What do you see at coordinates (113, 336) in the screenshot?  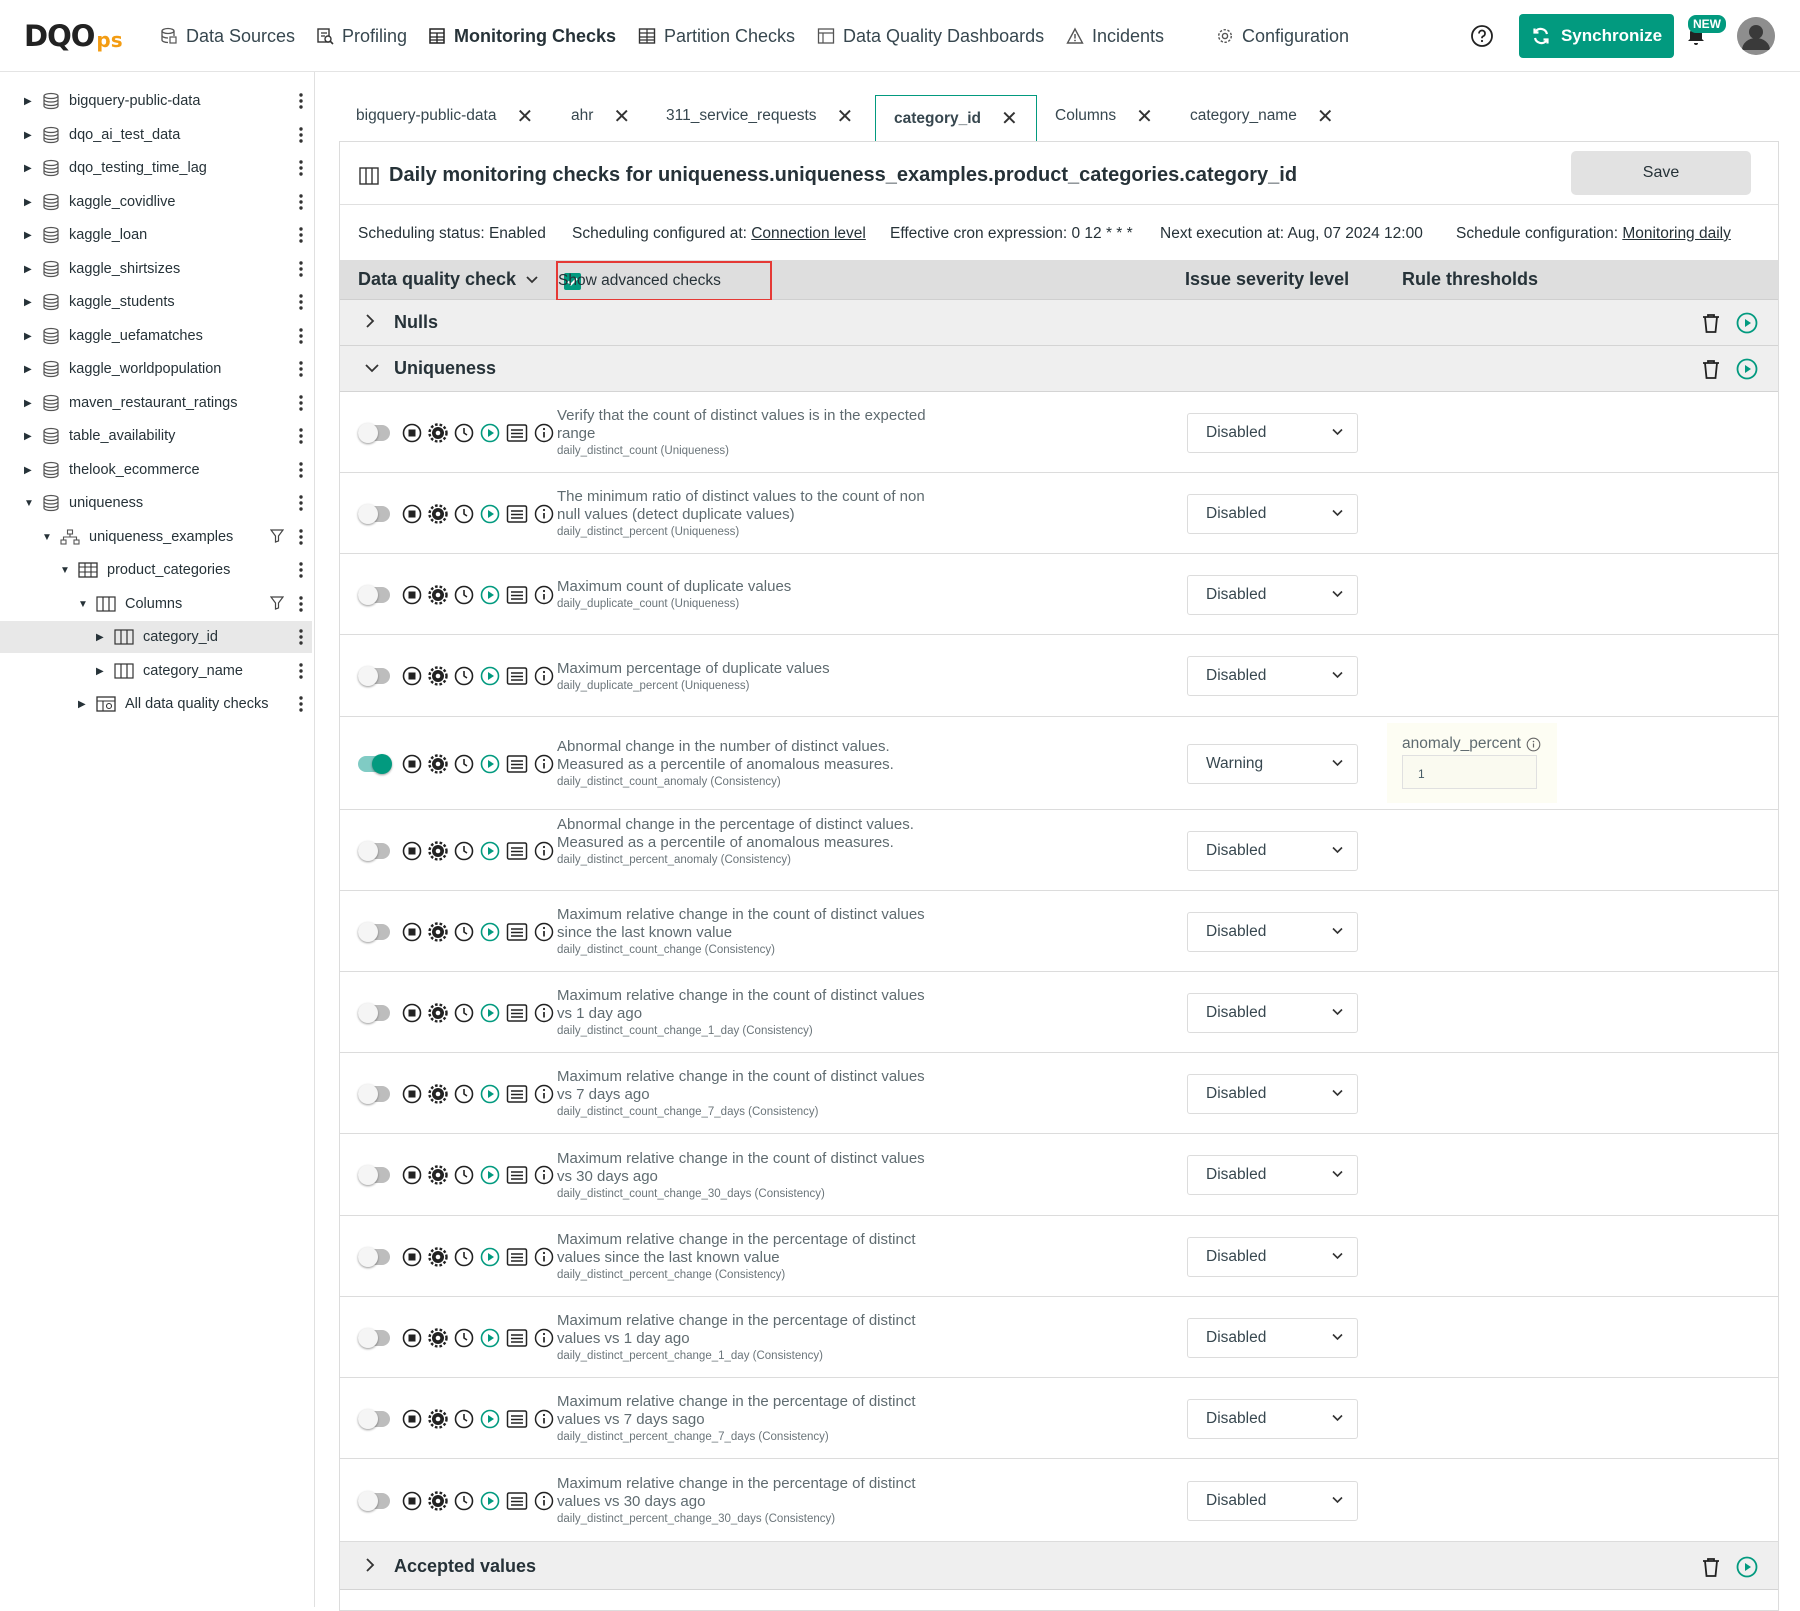 I see `tree-node-kaggle-uefamatches: ▶ kaggle_uefamatches` at bounding box center [113, 336].